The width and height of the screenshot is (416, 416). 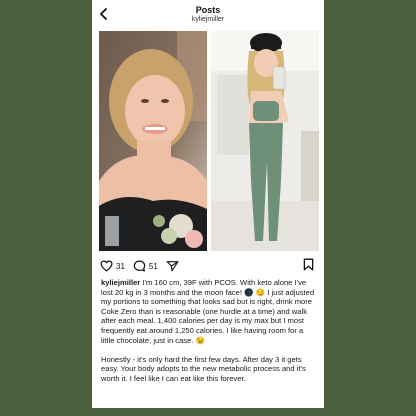 What do you see at coordinates (210, 266) in the screenshot?
I see `post-actions: 31 51` at bounding box center [210, 266].